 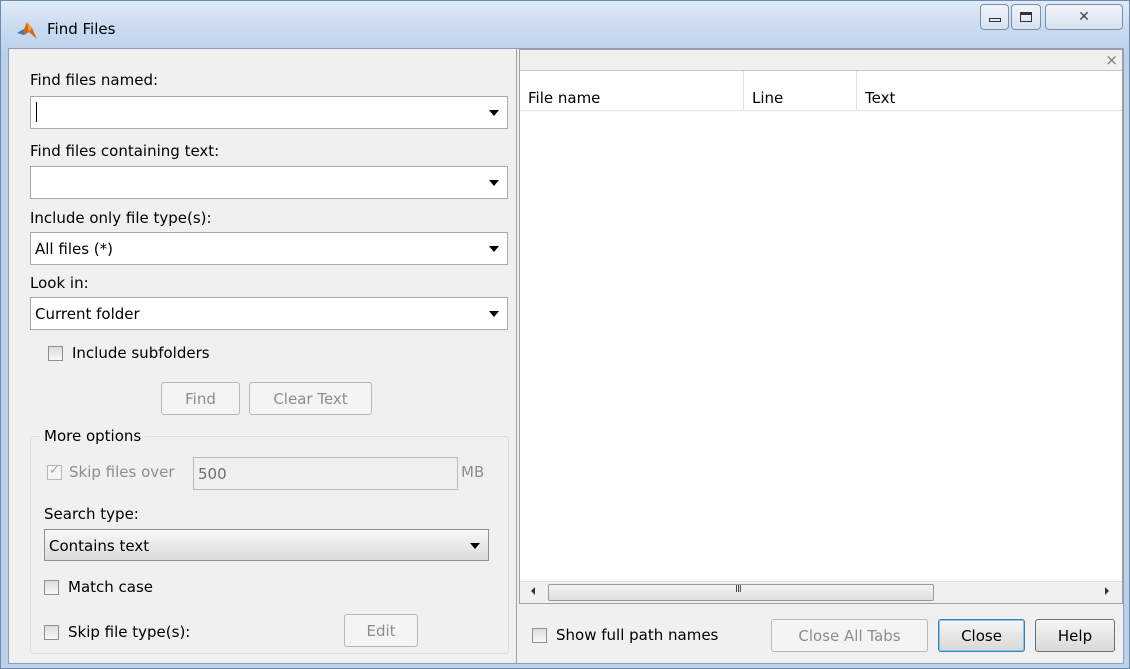 I want to click on find-files-named-combo, so click(x=269, y=112).